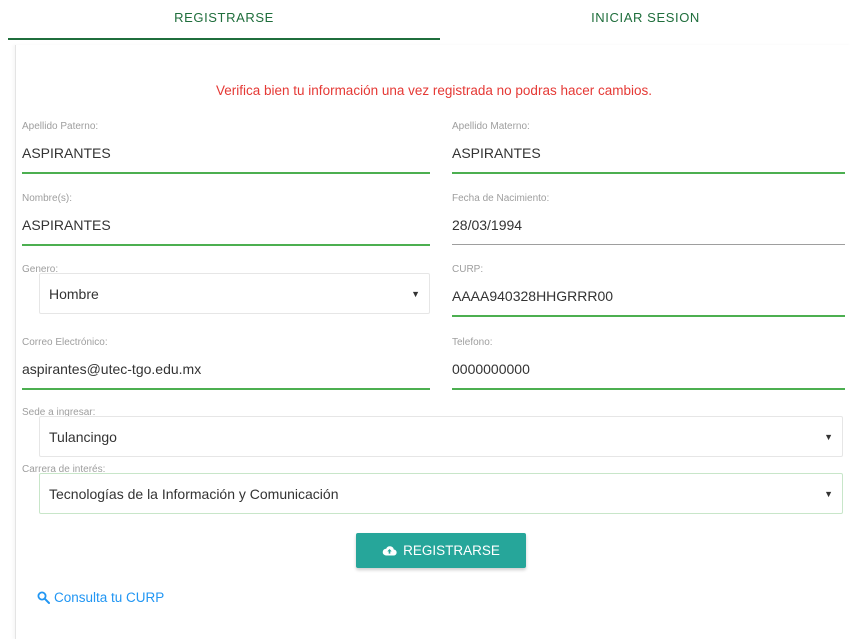 The image size is (851, 639). I want to click on correo-label: Correo Electrónico:, so click(65, 342).